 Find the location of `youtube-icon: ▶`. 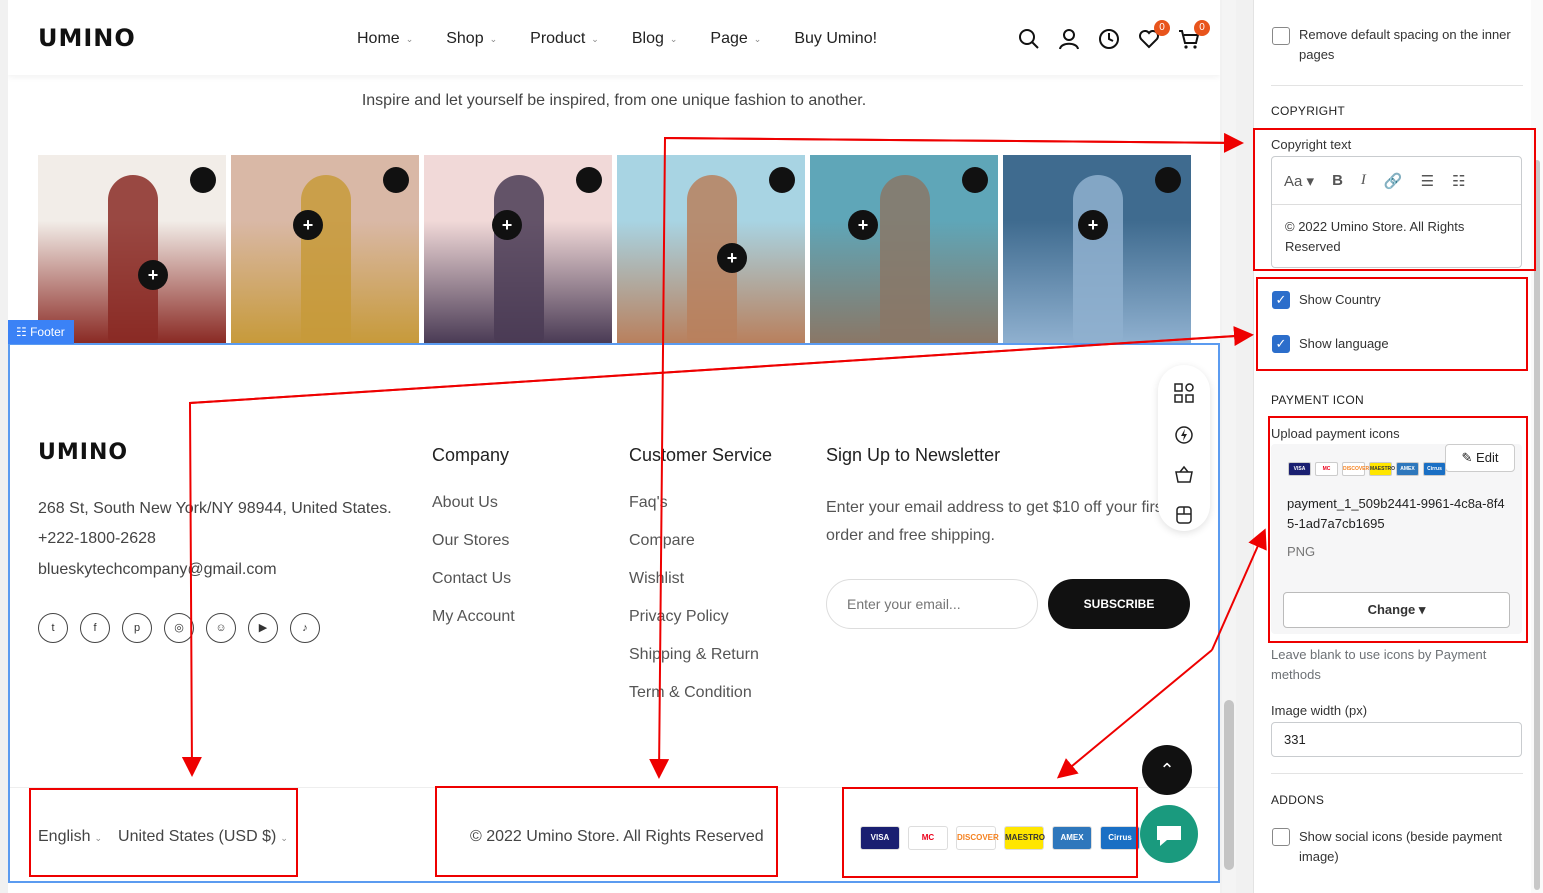

youtube-icon: ▶ is located at coordinates (263, 628).